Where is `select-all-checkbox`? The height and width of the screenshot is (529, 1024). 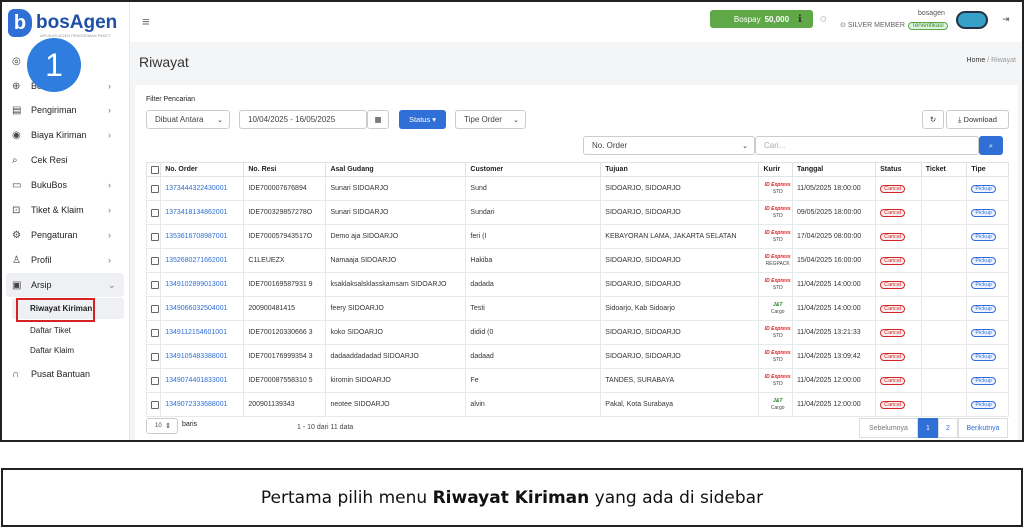
select-all-checkbox is located at coordinates (153, 169).